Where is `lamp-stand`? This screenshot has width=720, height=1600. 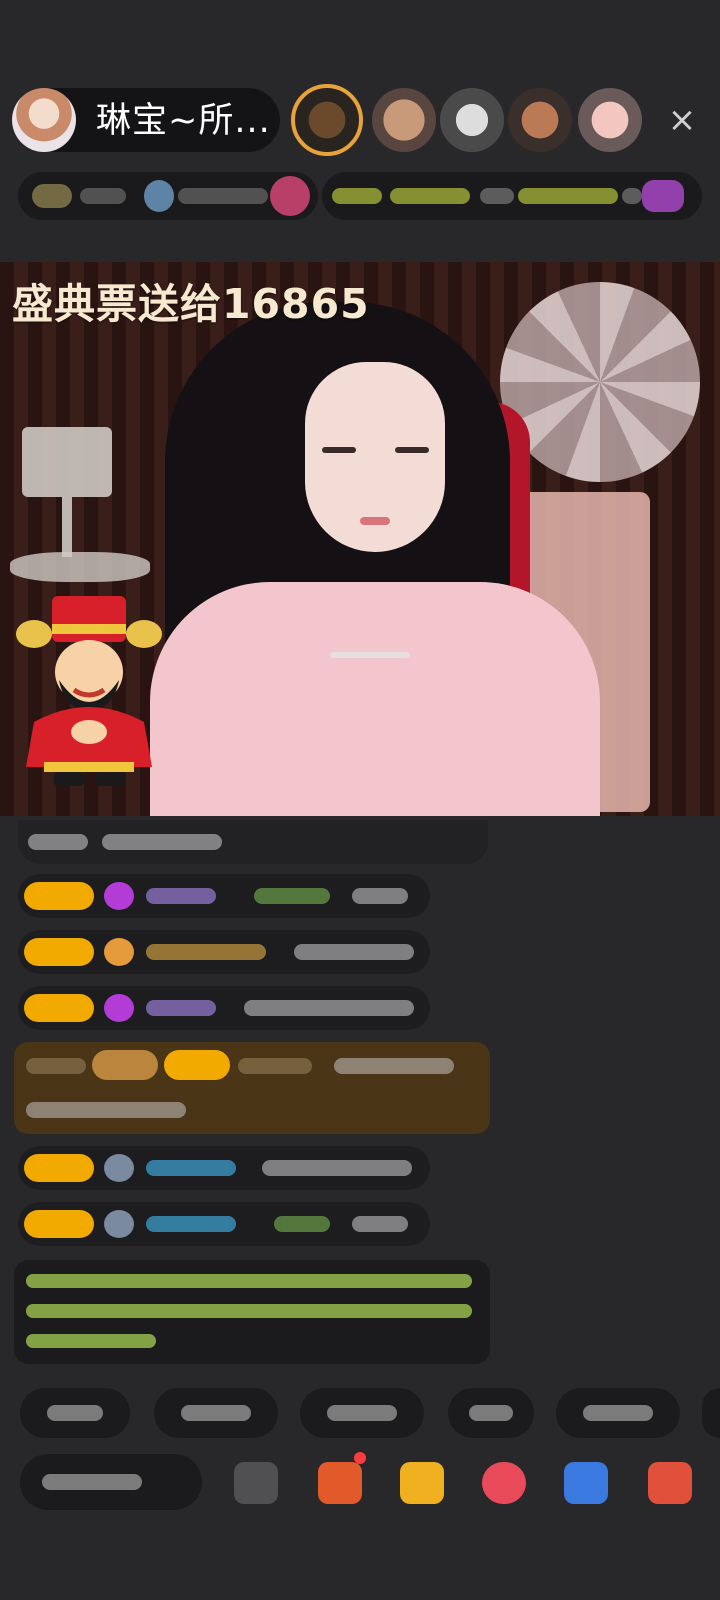 lamp-stand is located at coordinates (67, 527).